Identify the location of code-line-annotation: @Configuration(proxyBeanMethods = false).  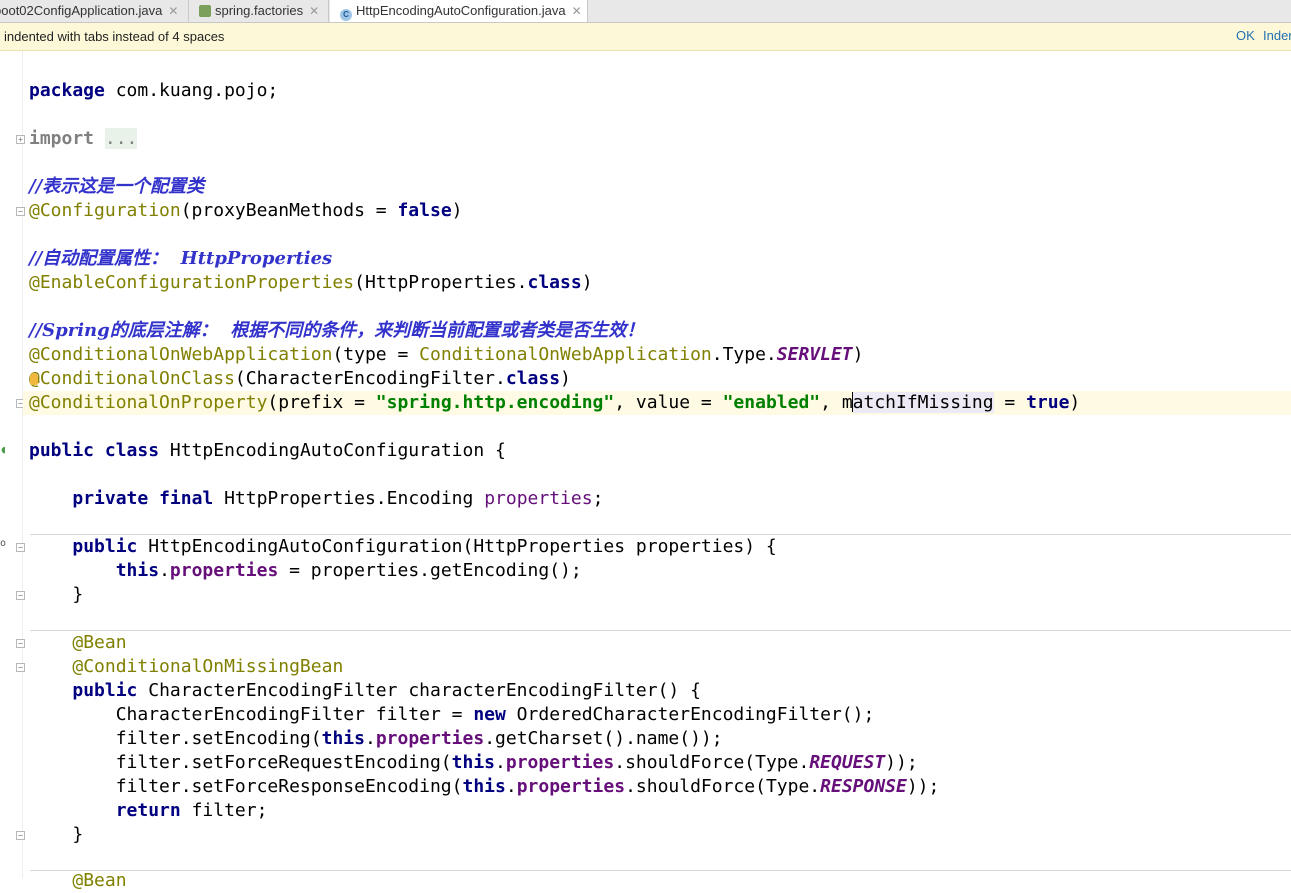
(246, 210).